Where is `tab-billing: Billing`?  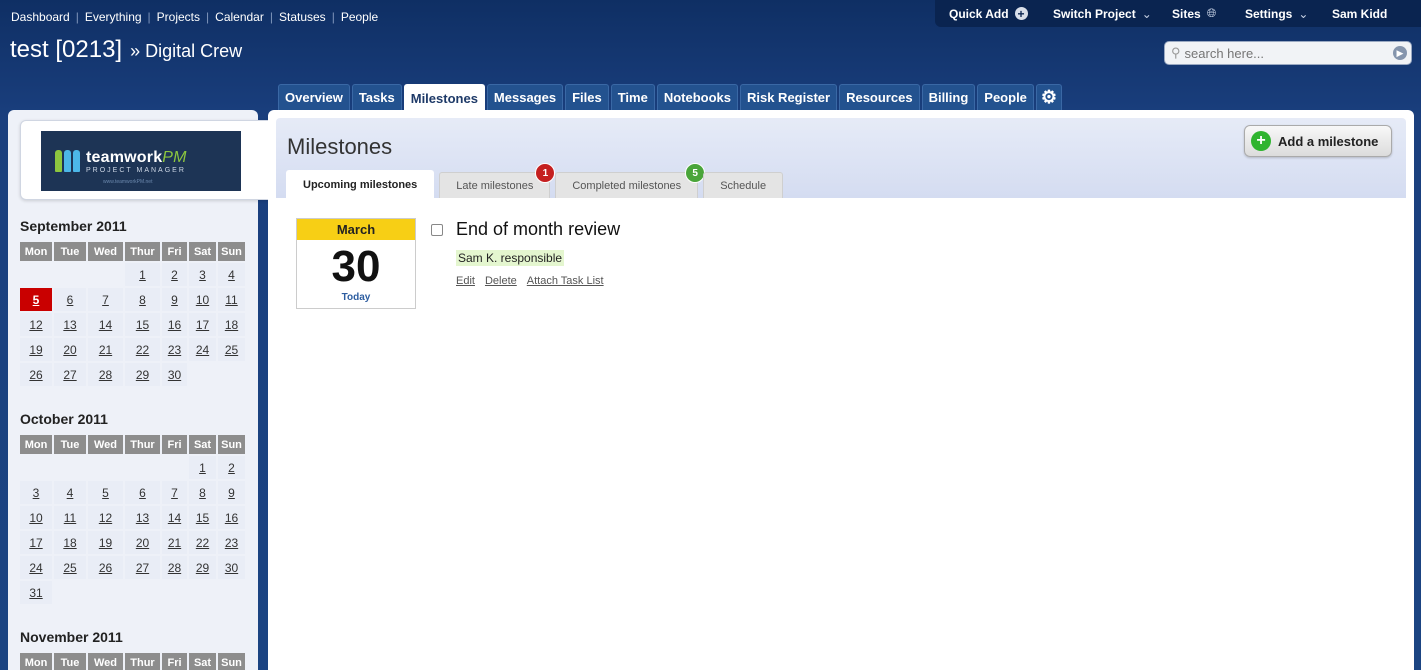 tab-billing: Billing is located at coordinates (948, 97).